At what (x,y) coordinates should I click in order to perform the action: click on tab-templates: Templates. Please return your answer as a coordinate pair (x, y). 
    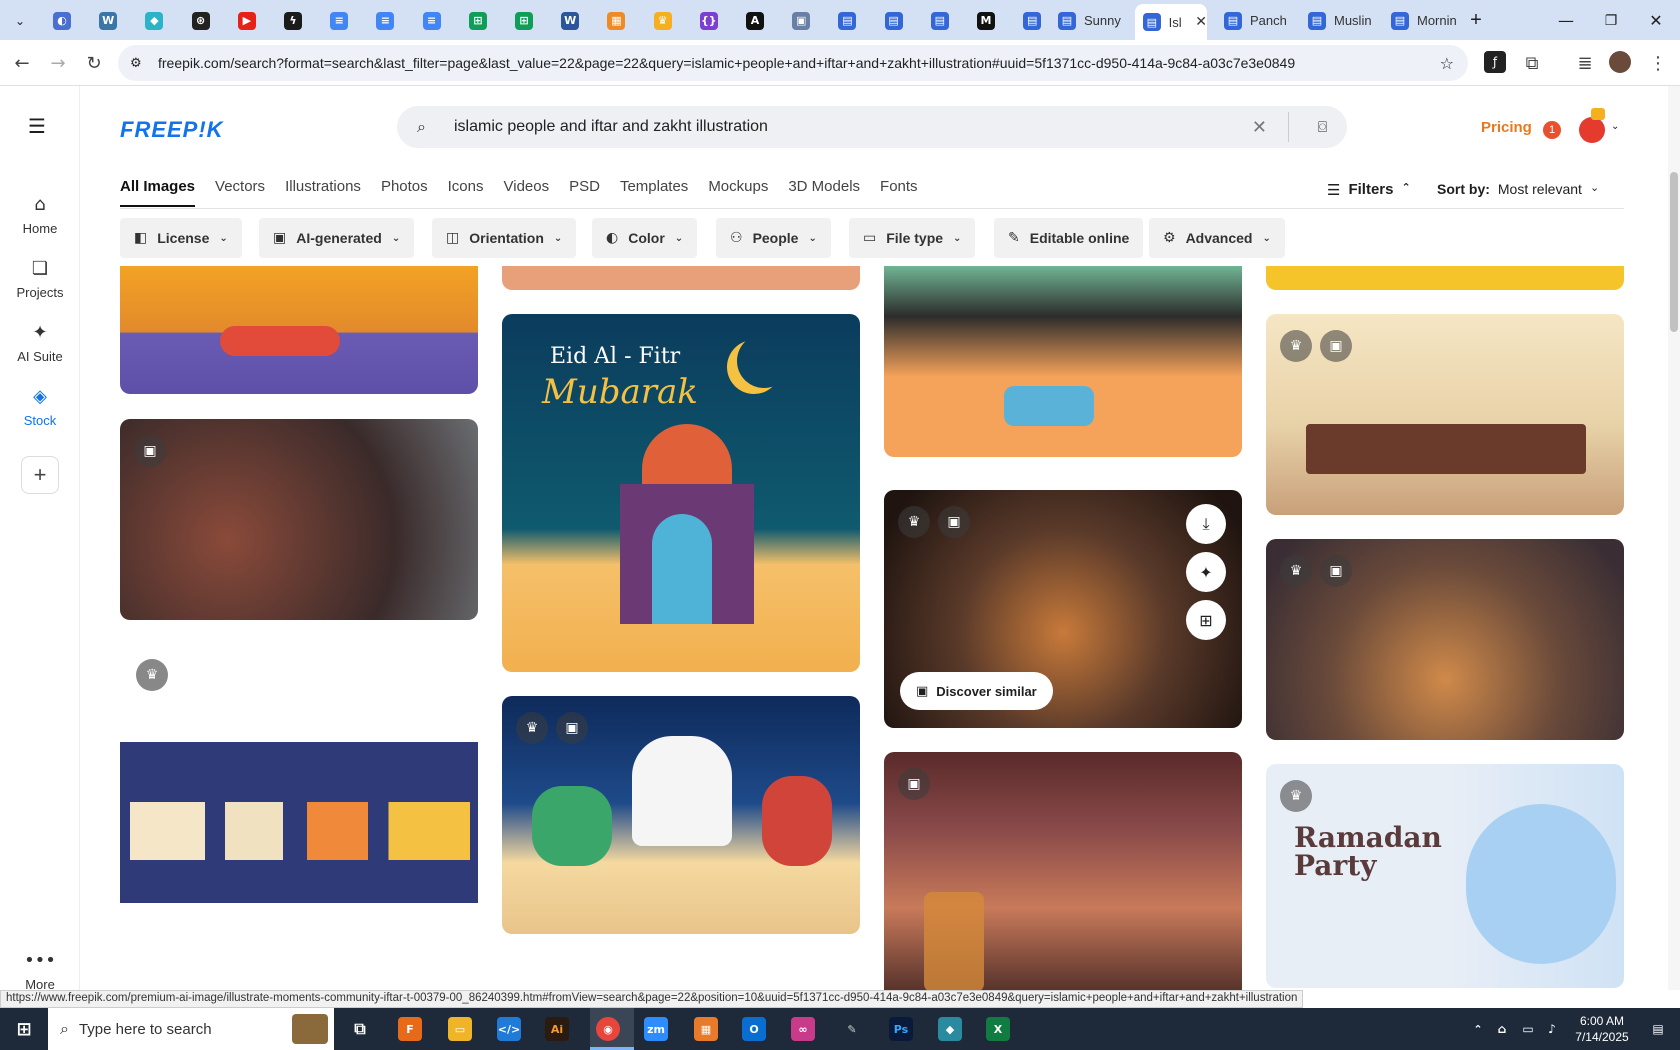
    Looking at the image, I should click on (654, 192).